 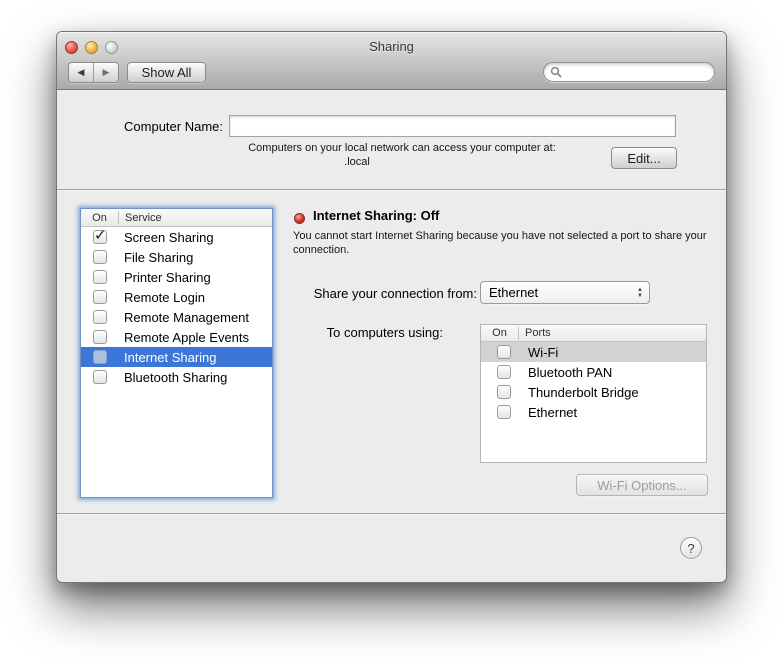 I want to click on back-arrow-icon: ◀, so click(x=81, y=72).